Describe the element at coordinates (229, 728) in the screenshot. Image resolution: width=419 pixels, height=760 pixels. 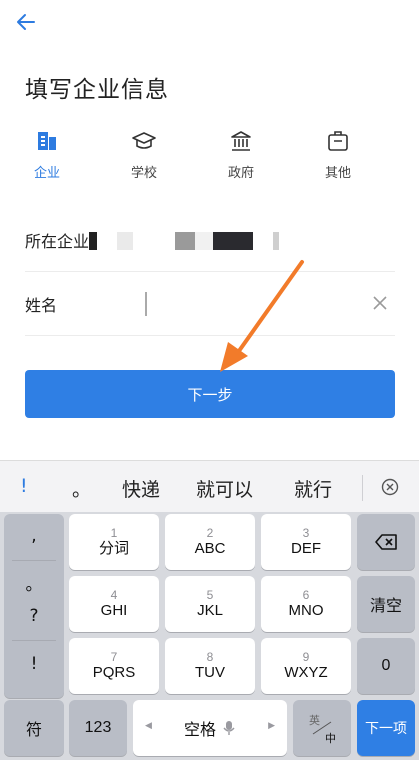
I see `microphone-icon` at that location.